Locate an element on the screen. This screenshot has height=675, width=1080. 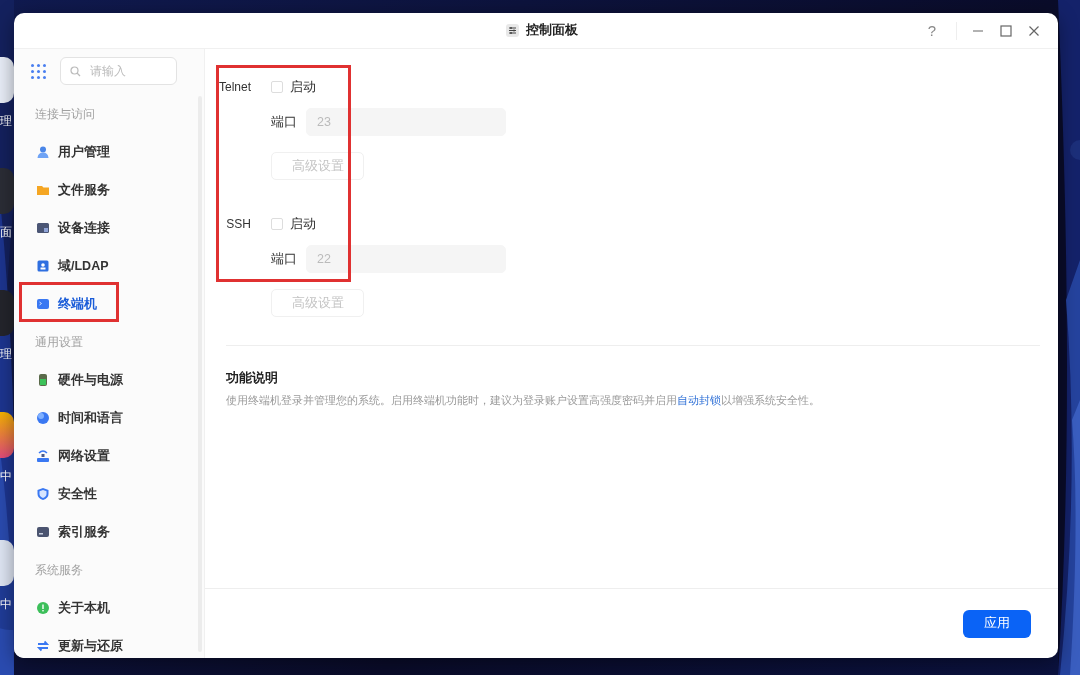
auto-lock-link: 自动封锁 is located at coordinates (699, 400).